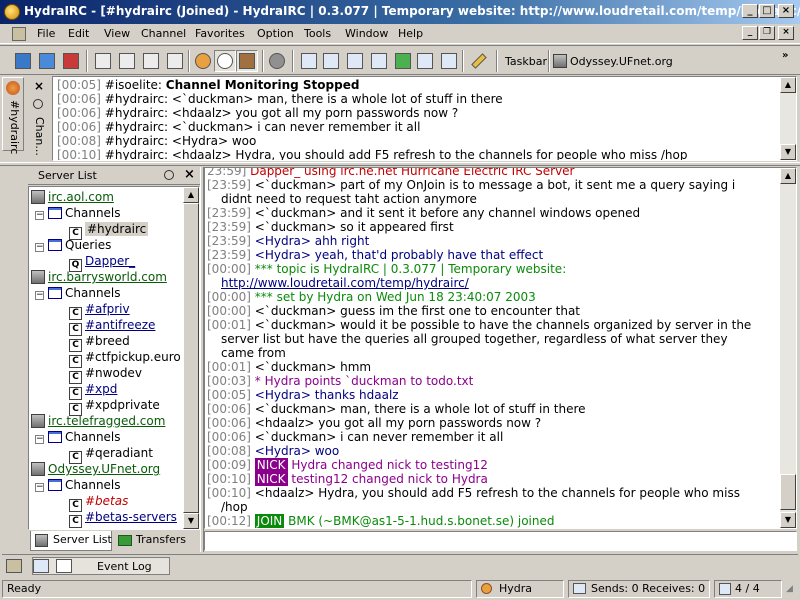 The image size is (800, 600). What do you see at coordinates (98, 502) in the screenshot?
I see `channel-node: C #betas` at bounding box center [98, 502].